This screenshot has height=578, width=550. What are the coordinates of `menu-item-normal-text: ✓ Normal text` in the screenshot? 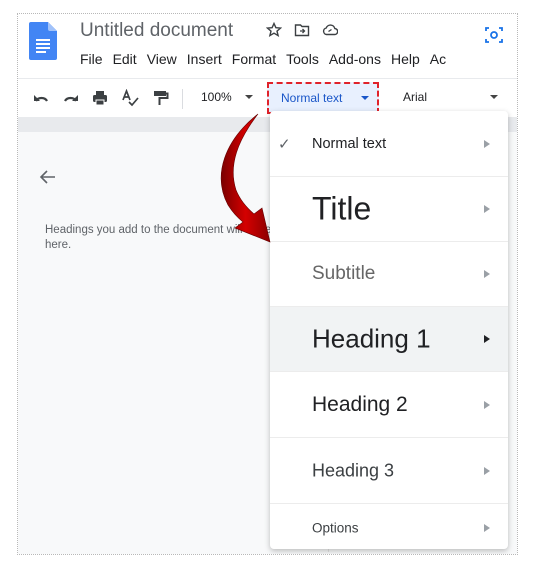 It's located at (389, 144).